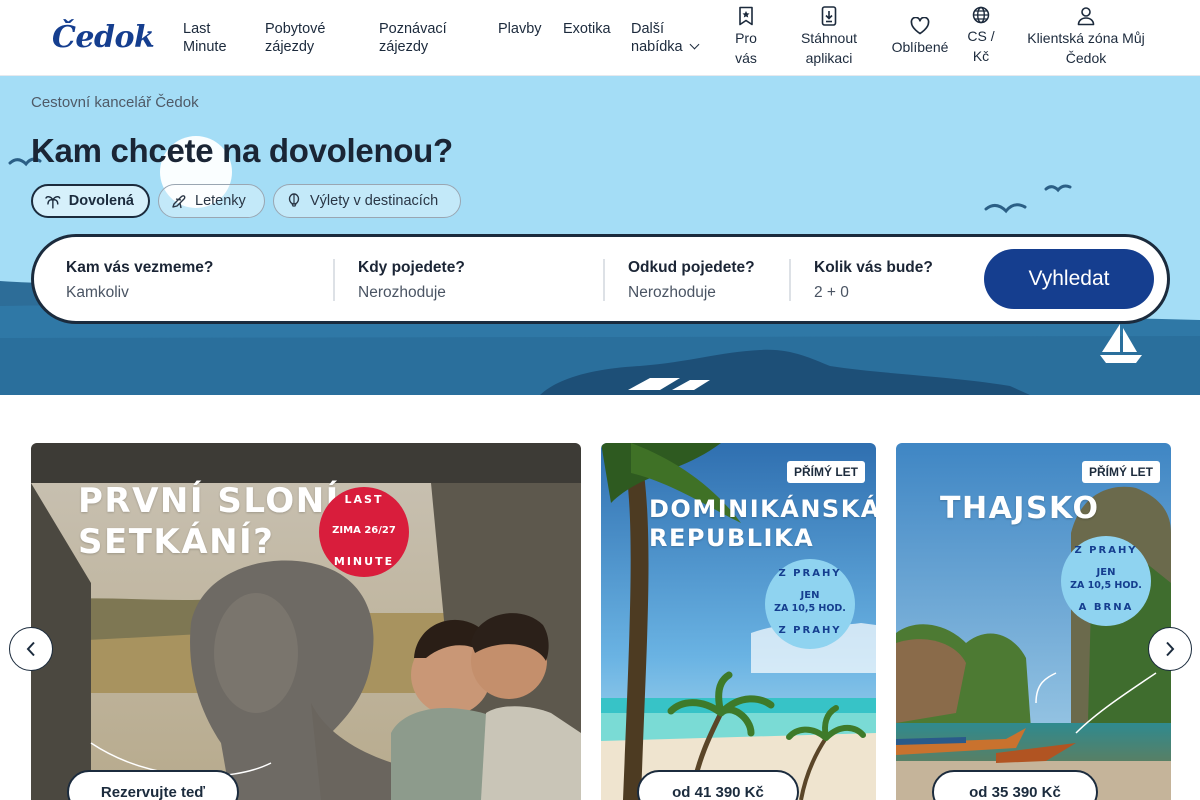 Image resolution: width=1200 pixels, height=800 pixels. Describe the element at coordinates (718, 785) in the screenshot. I see `price-button: od 41 390 Kč` at that location.